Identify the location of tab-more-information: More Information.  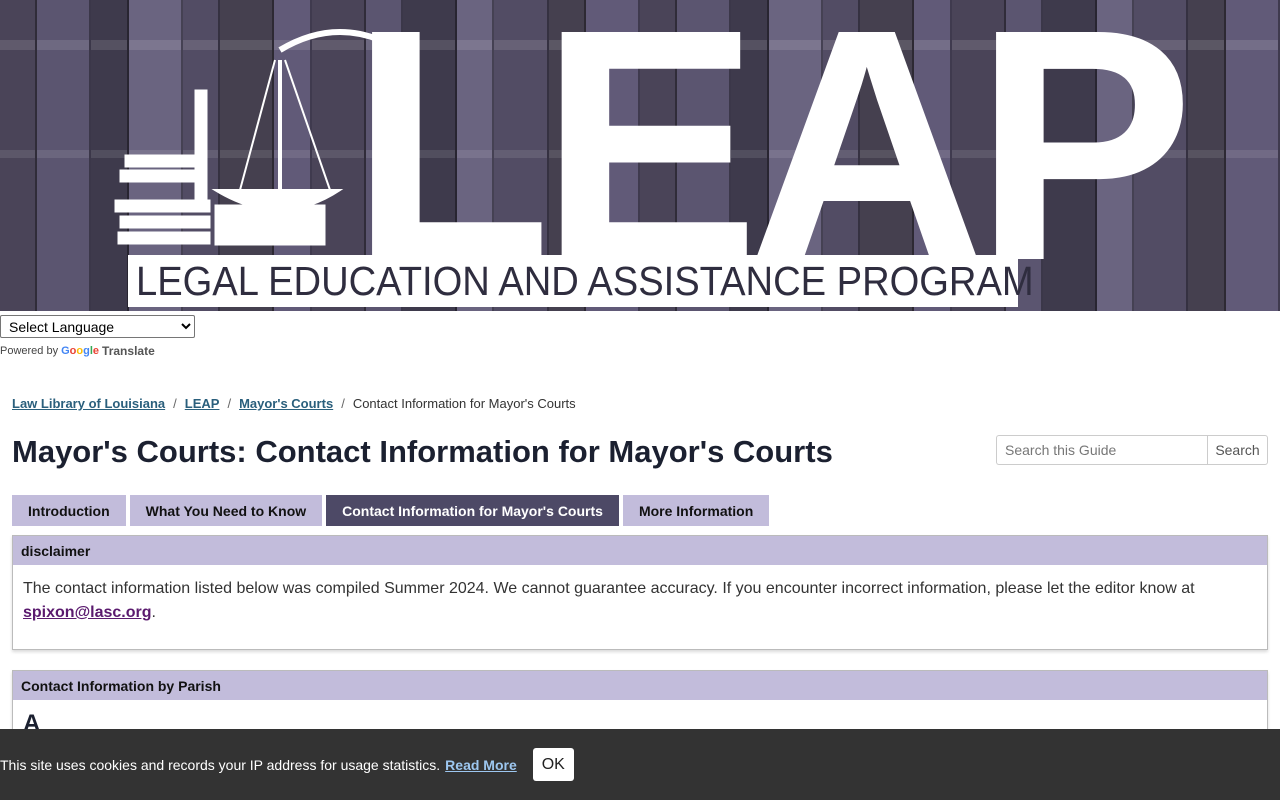
(696, 510).